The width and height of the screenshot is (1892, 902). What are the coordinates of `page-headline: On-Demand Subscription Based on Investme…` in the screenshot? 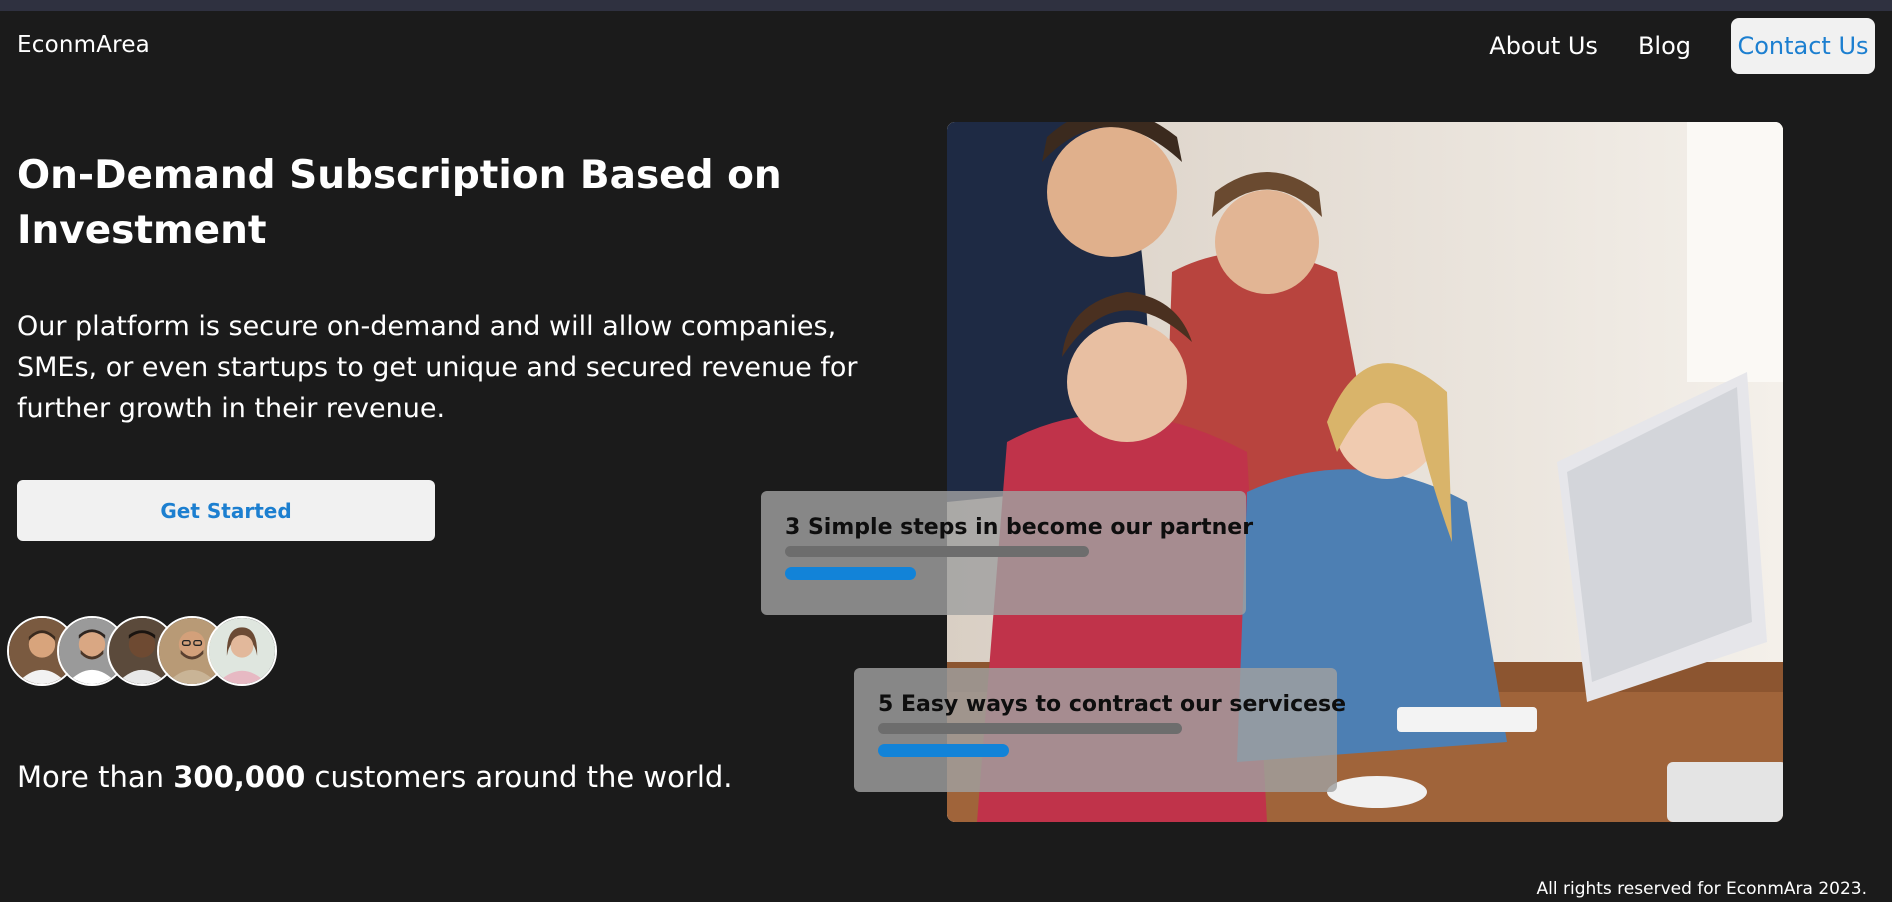 It's located at (427, 203).